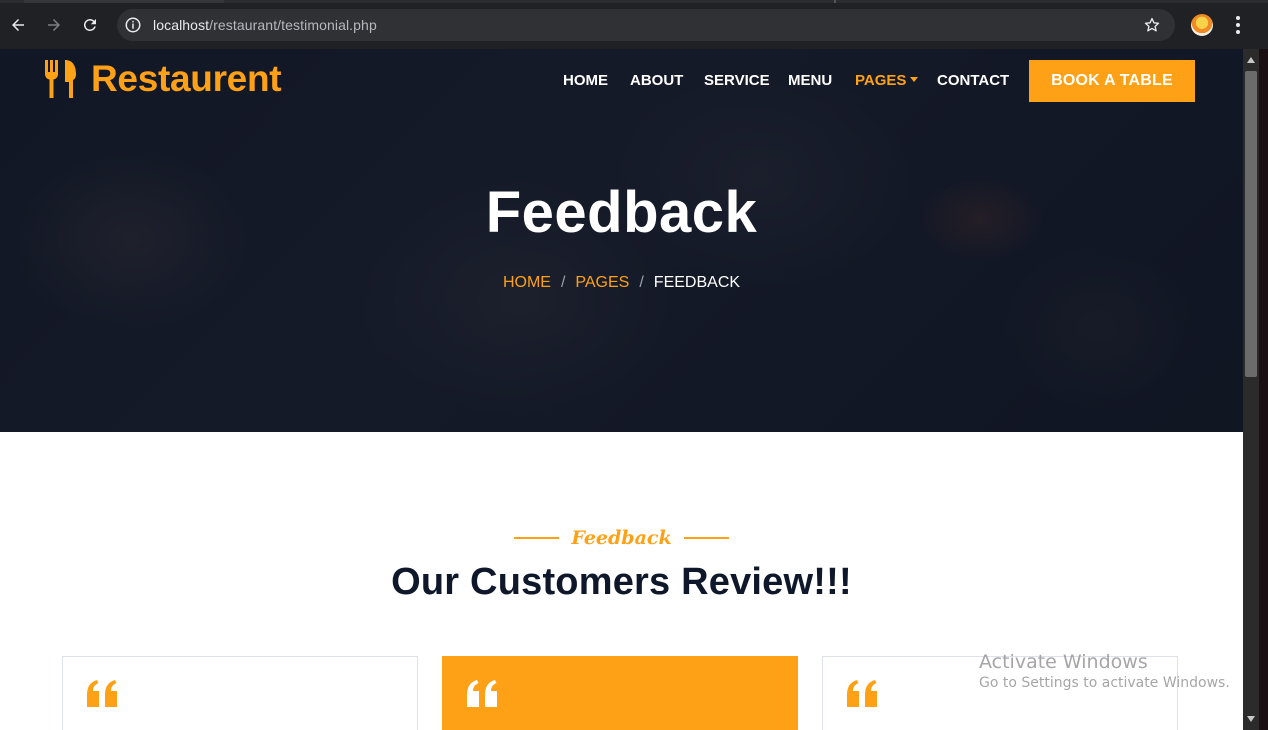 This screenshot has height=730, width=1268. I want to click on browser-toolbar: localhost/restaurant/testimonial.php, so click(634, 24).